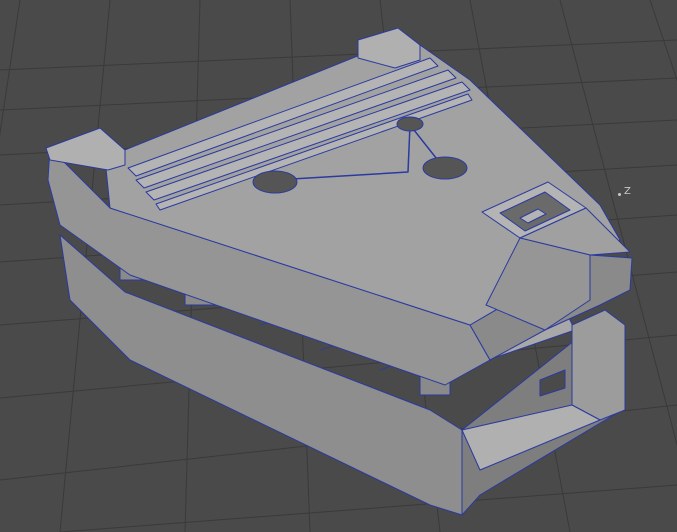 This screenshot has height=532, width=677. Describe the element at coordinates (275, 182) in the screenshot. I see `hole-left` at that location.